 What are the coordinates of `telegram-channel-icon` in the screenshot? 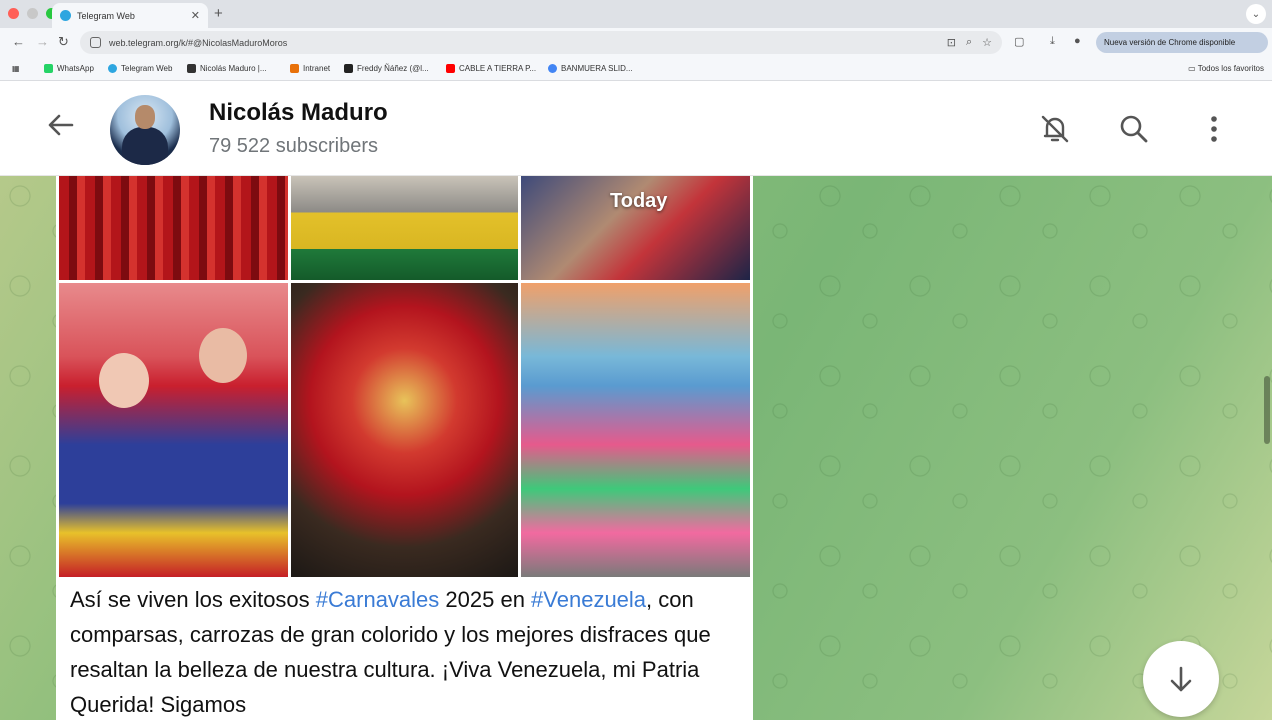 It's located at (191, 68).